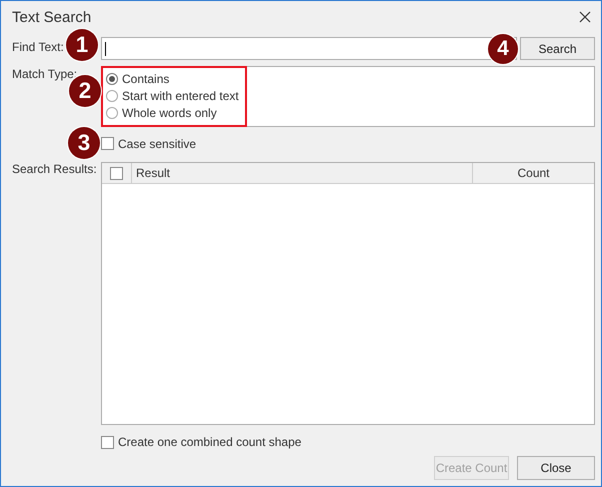  What do you see at coordinates (350, 78) in the screenshot?
I see `radio-option: Contains` at bounding box center [350, 78].